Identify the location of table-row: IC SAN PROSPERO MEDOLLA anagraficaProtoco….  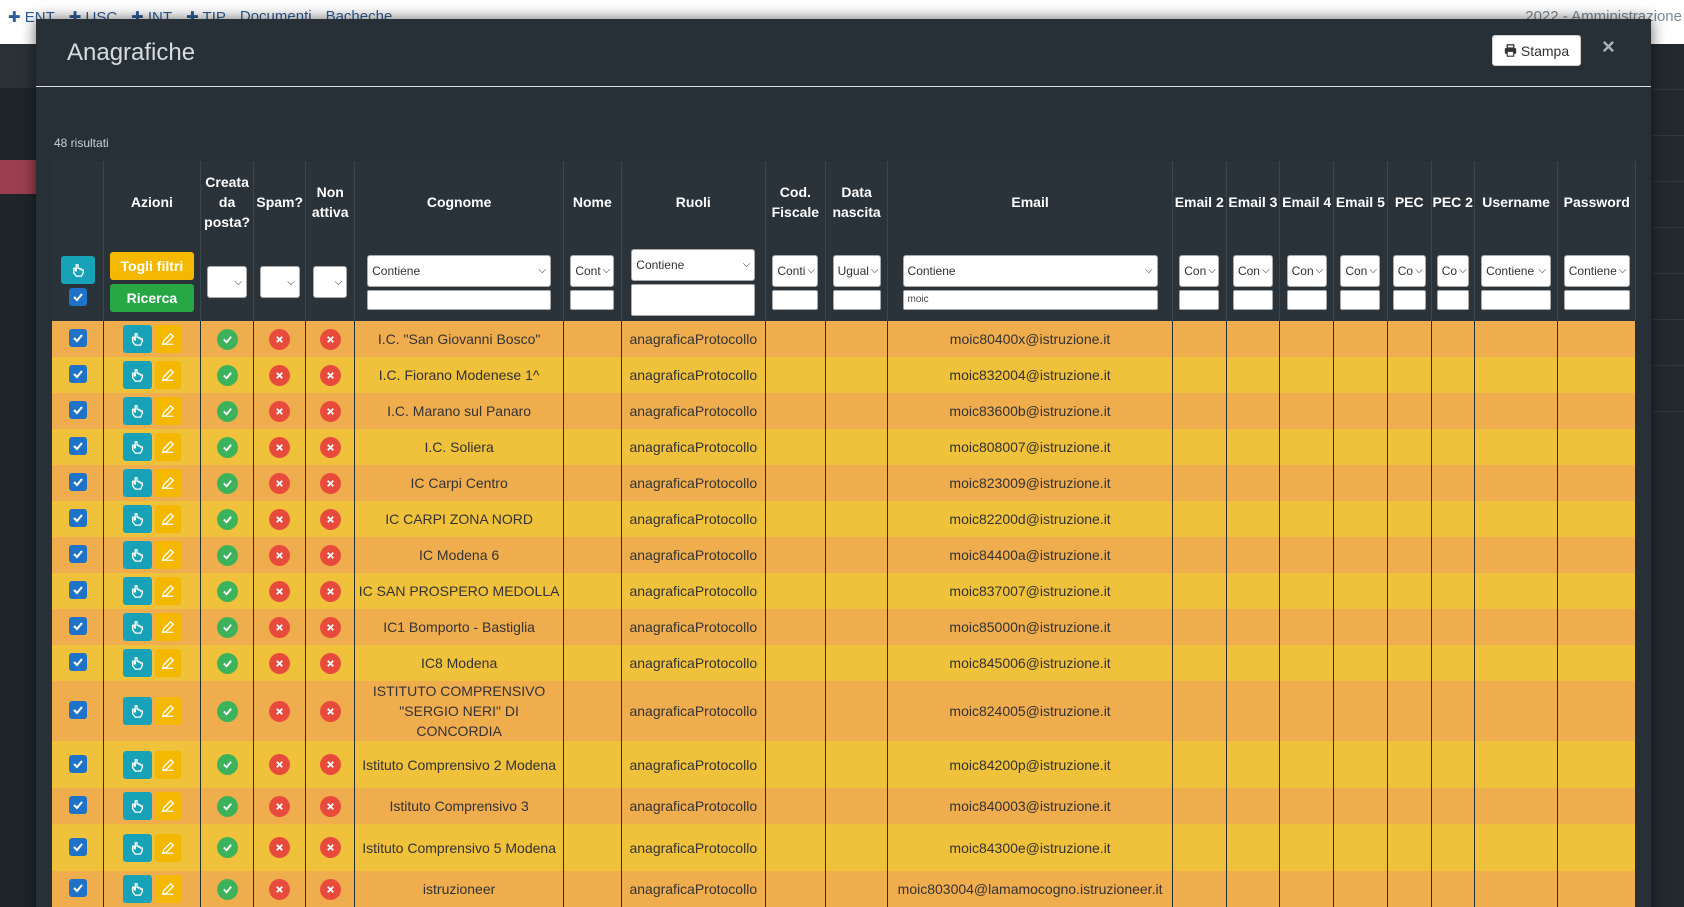
(844, 591).